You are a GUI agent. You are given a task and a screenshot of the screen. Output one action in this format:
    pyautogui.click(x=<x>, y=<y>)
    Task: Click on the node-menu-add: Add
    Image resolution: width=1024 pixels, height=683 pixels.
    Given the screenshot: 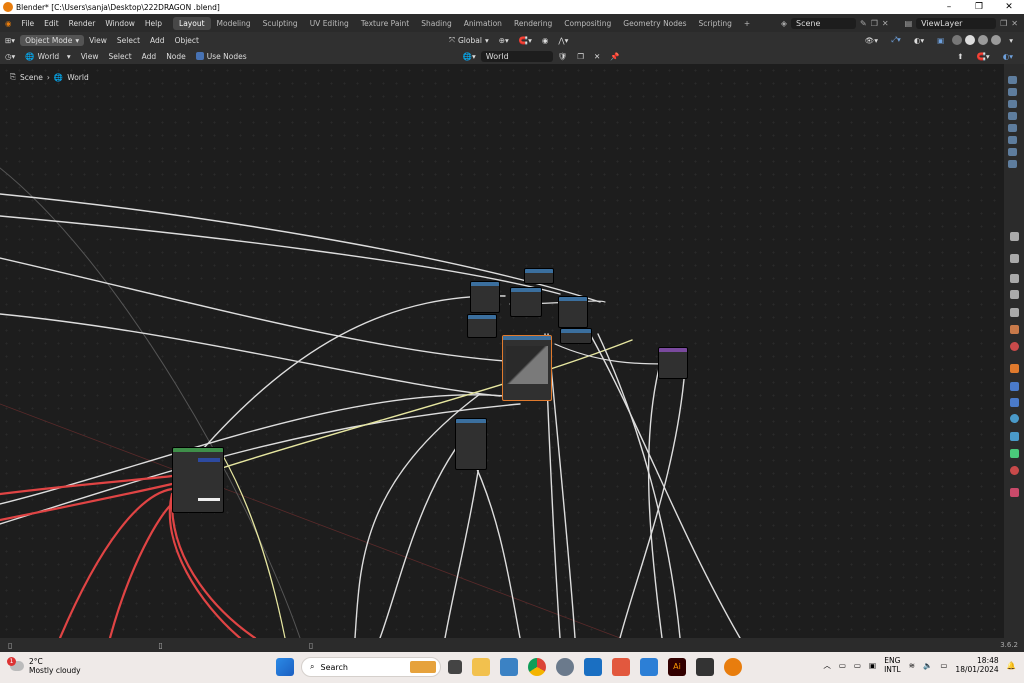 What is the action you would take?
    pyautogui.click(x=149, y=56)
    